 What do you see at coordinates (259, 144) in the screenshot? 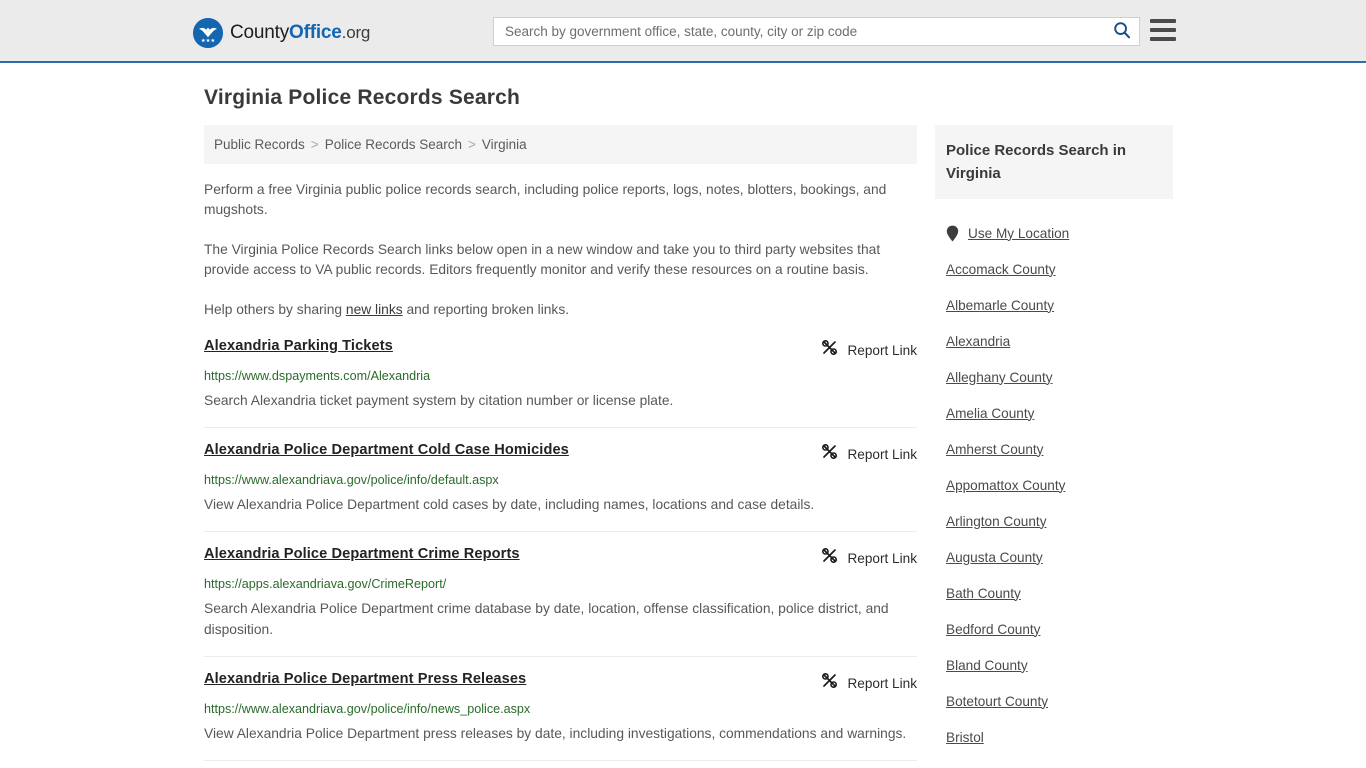
I see `breadcrumb-item-public-records: Public Records` at bounding box center [259, 144].